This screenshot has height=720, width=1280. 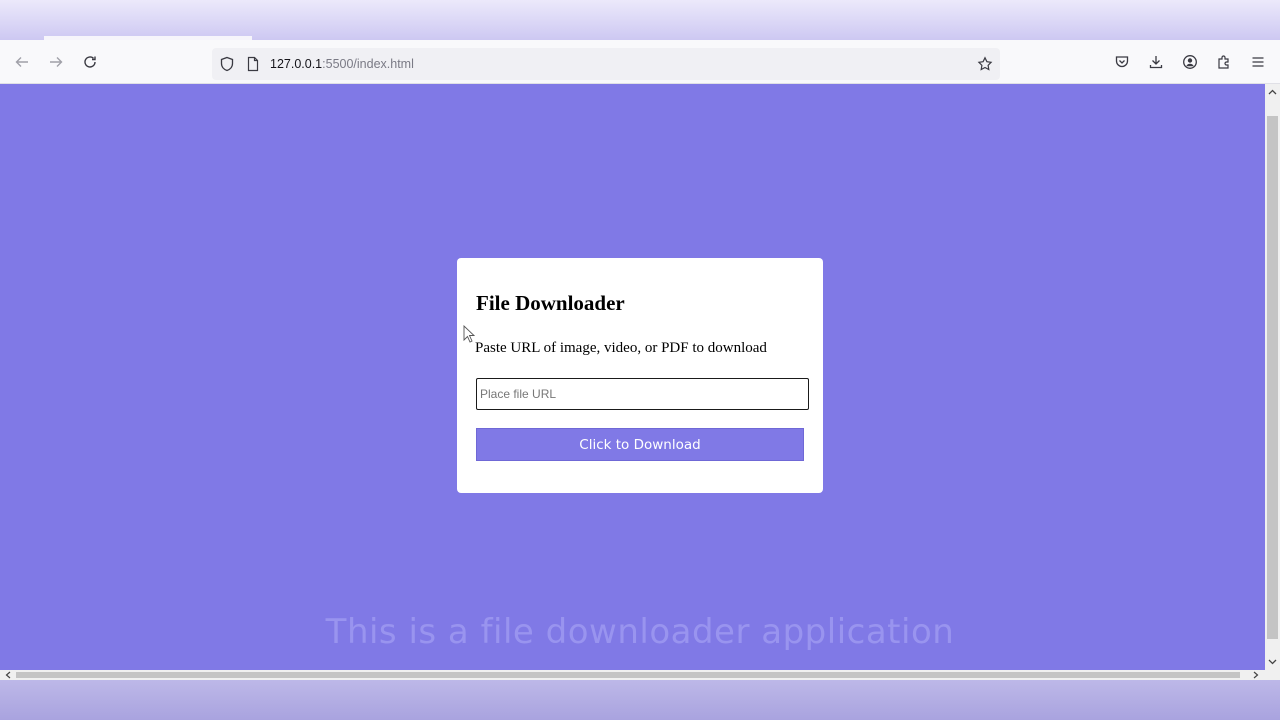 What do you see at coordinates (8, 675) in the screenshot?
I see `scroll-left-icon` at bounding box center [8, 675].